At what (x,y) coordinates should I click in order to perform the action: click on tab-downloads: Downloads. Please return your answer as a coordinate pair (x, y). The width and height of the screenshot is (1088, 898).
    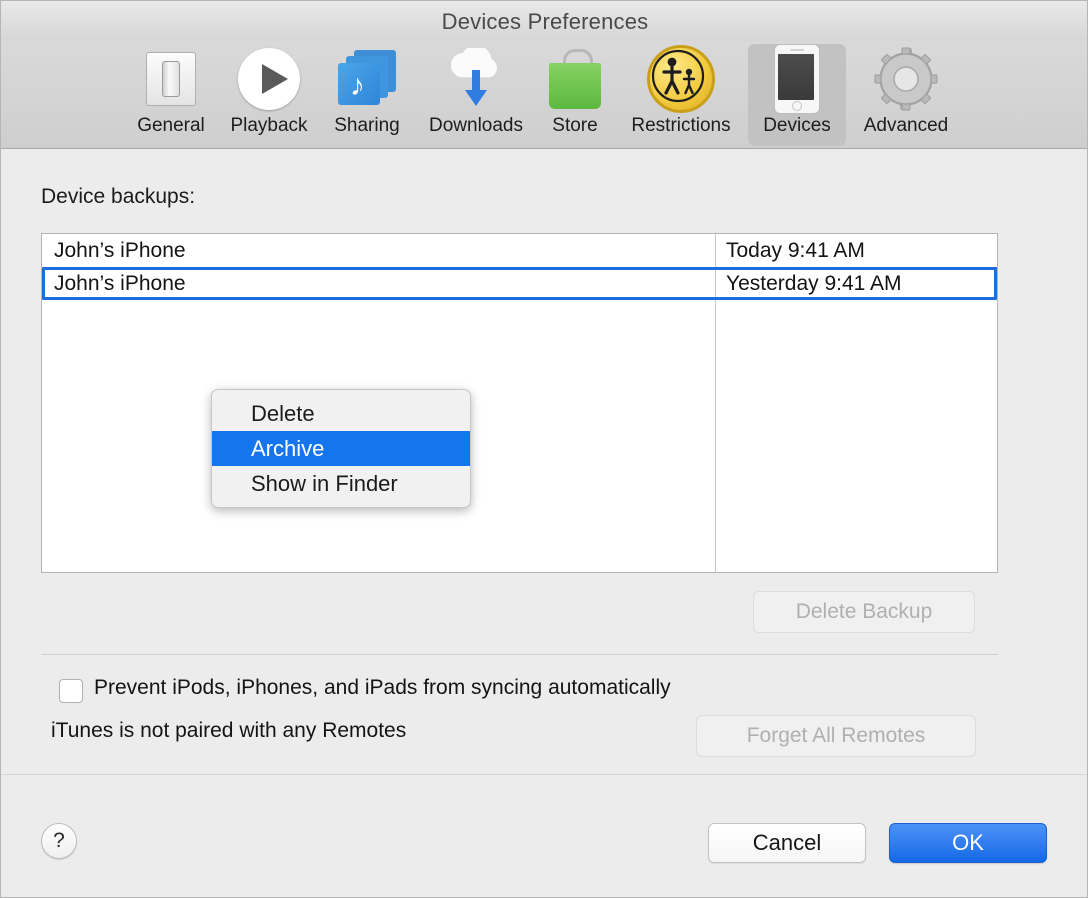
    Looking at the image, I should click on (476, 94).